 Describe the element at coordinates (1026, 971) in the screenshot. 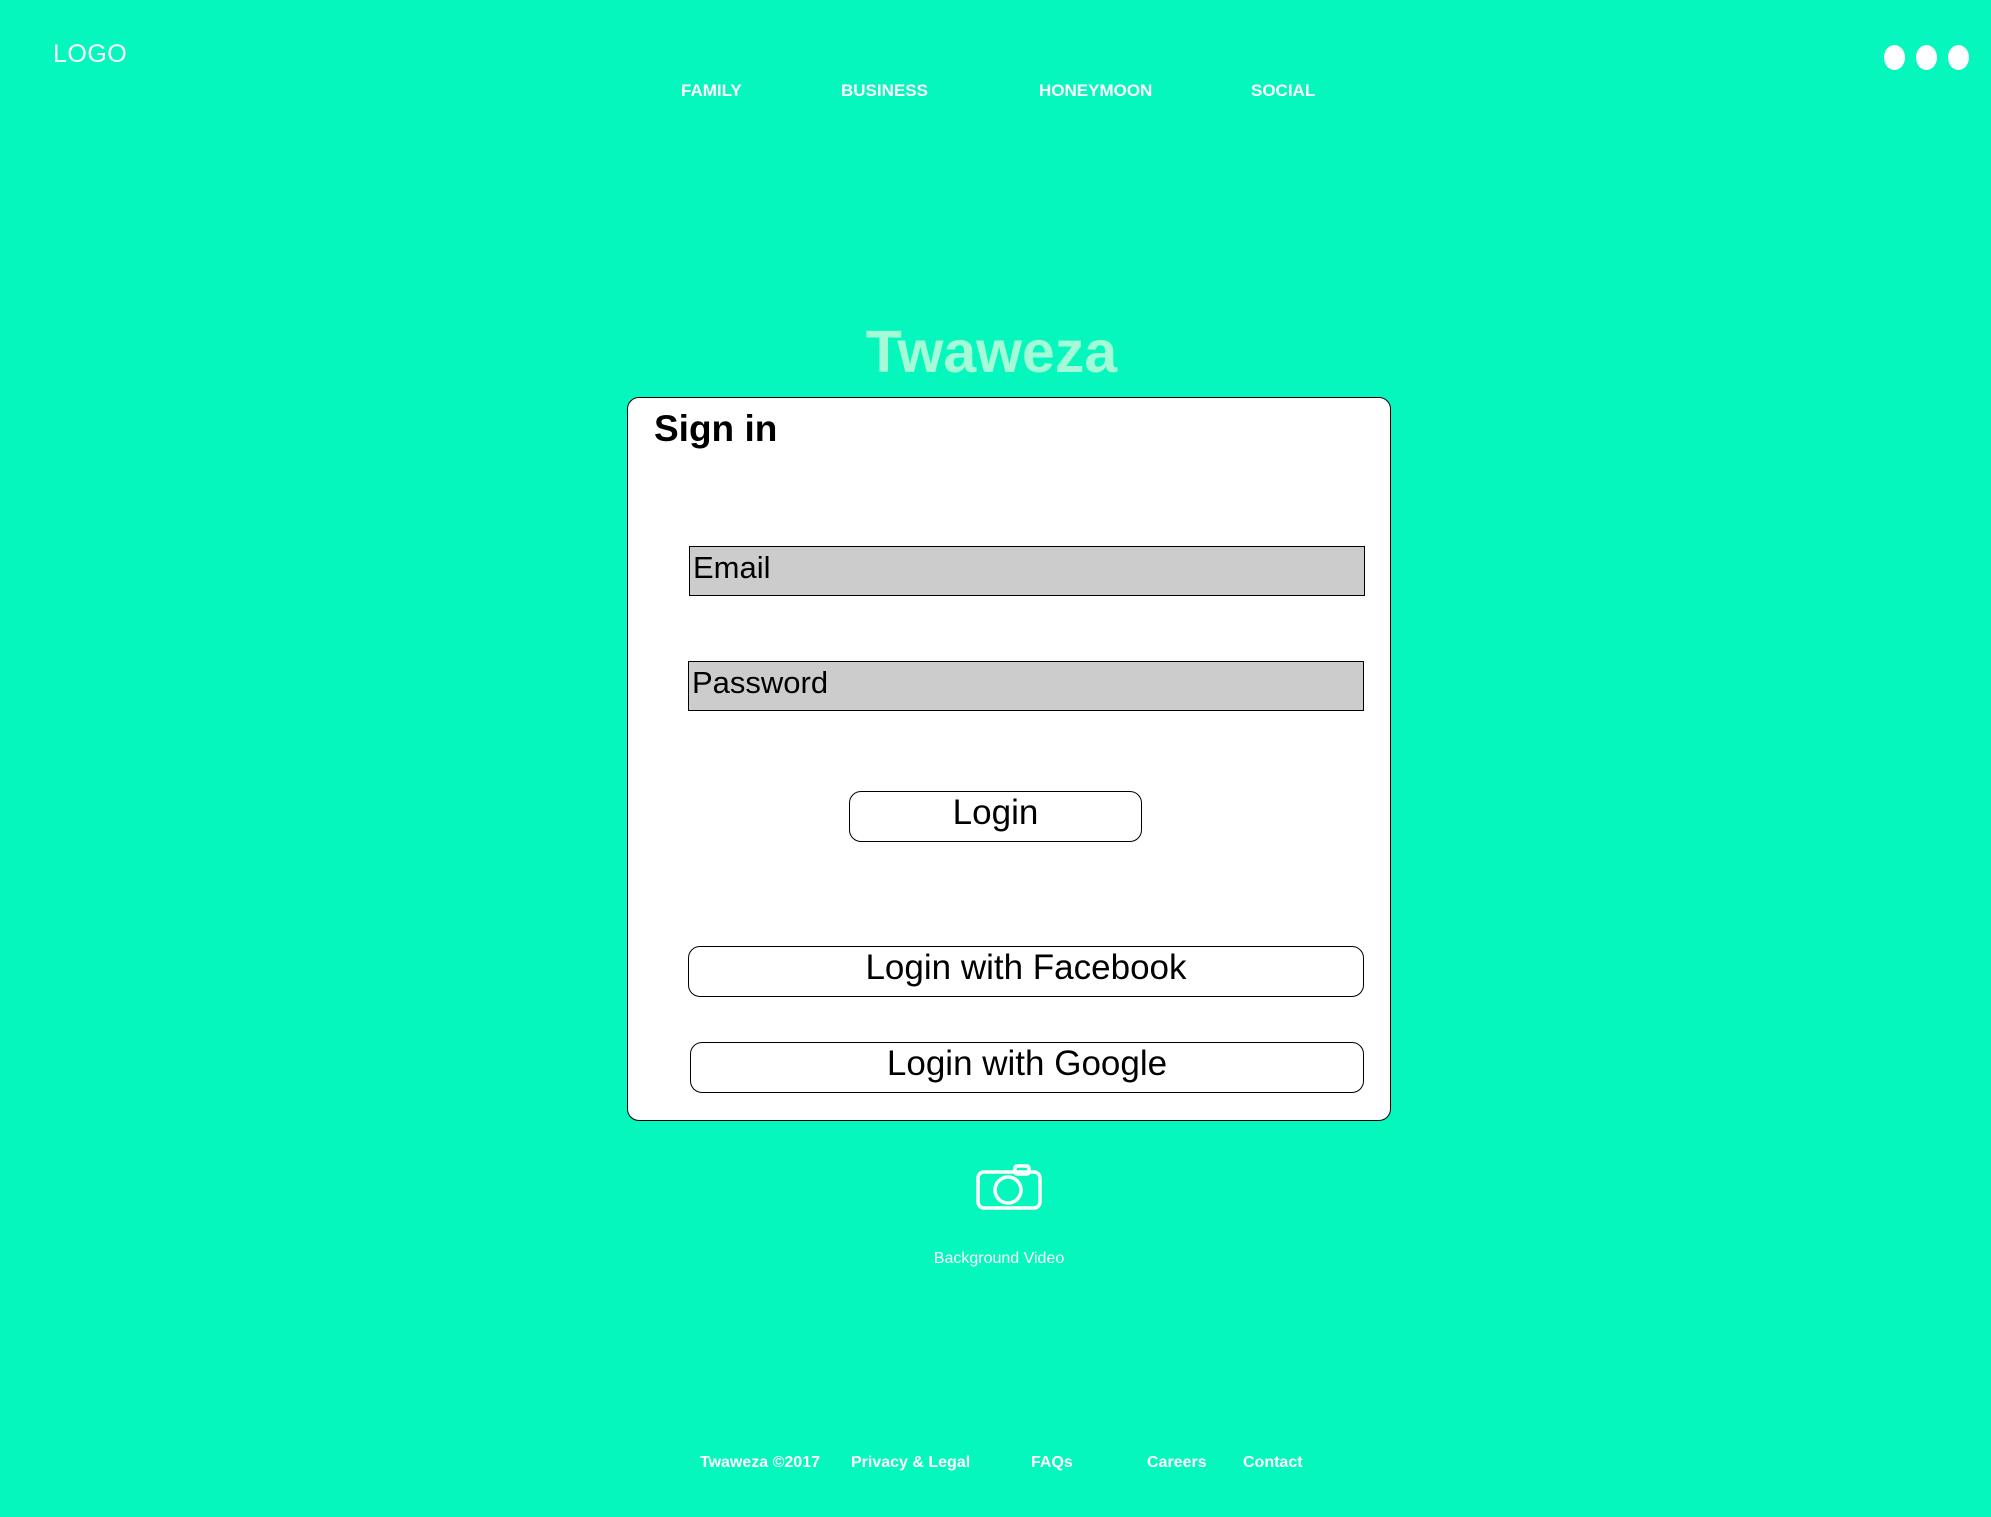

I see `login-facebook-button: Login with Facebook` at that location.